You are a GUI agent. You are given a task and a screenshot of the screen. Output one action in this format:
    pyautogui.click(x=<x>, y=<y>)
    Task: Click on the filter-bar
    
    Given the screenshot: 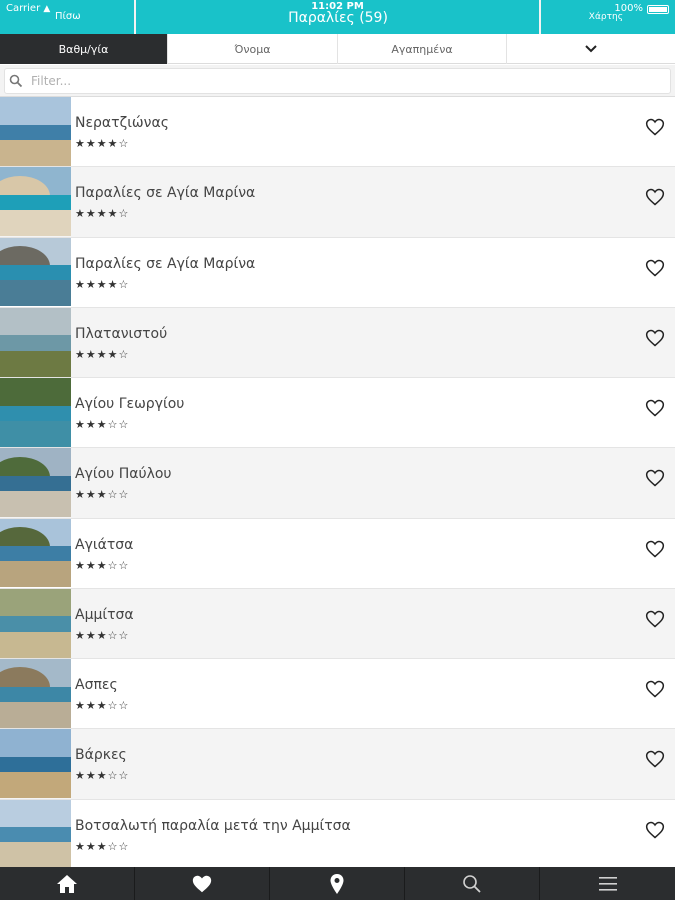 What is the action you would take?
    pyautogui.click(x=337, y=81)
    